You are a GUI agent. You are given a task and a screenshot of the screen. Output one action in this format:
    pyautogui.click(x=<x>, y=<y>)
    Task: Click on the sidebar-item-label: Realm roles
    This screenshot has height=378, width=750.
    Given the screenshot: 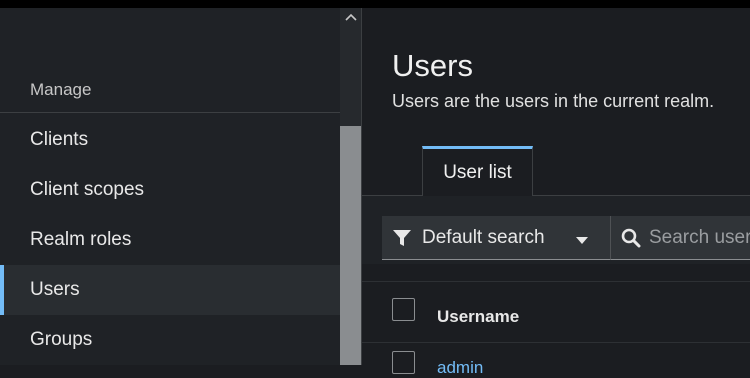 What is the action you would take?
    pyautogui.click(x=81, y=239)
    